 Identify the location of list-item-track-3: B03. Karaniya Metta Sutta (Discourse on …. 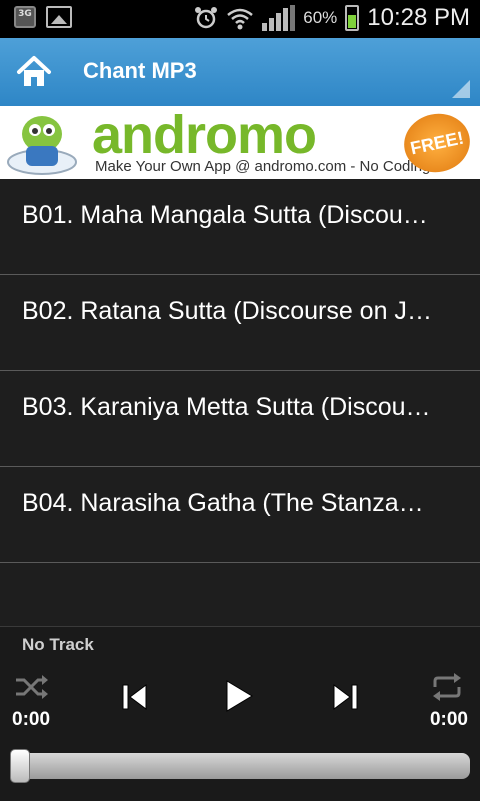
(240, 419).